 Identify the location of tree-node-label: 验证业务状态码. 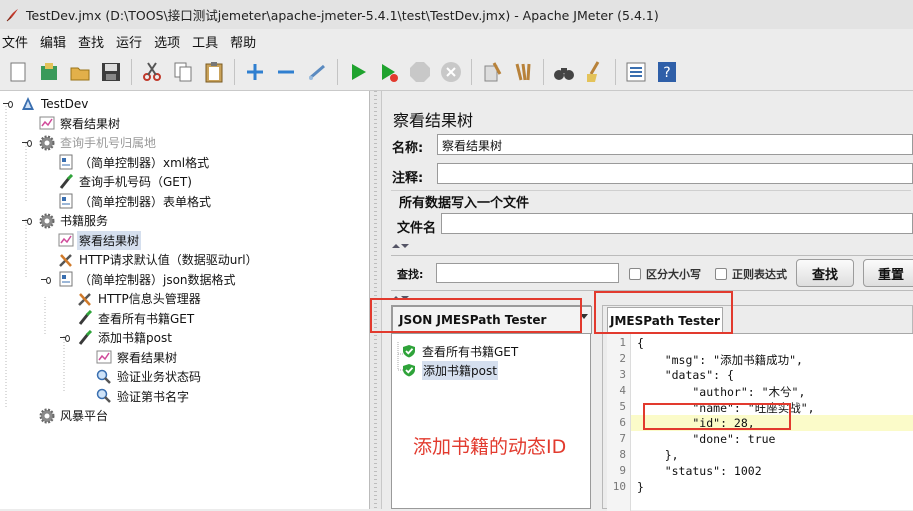
(159, 377).